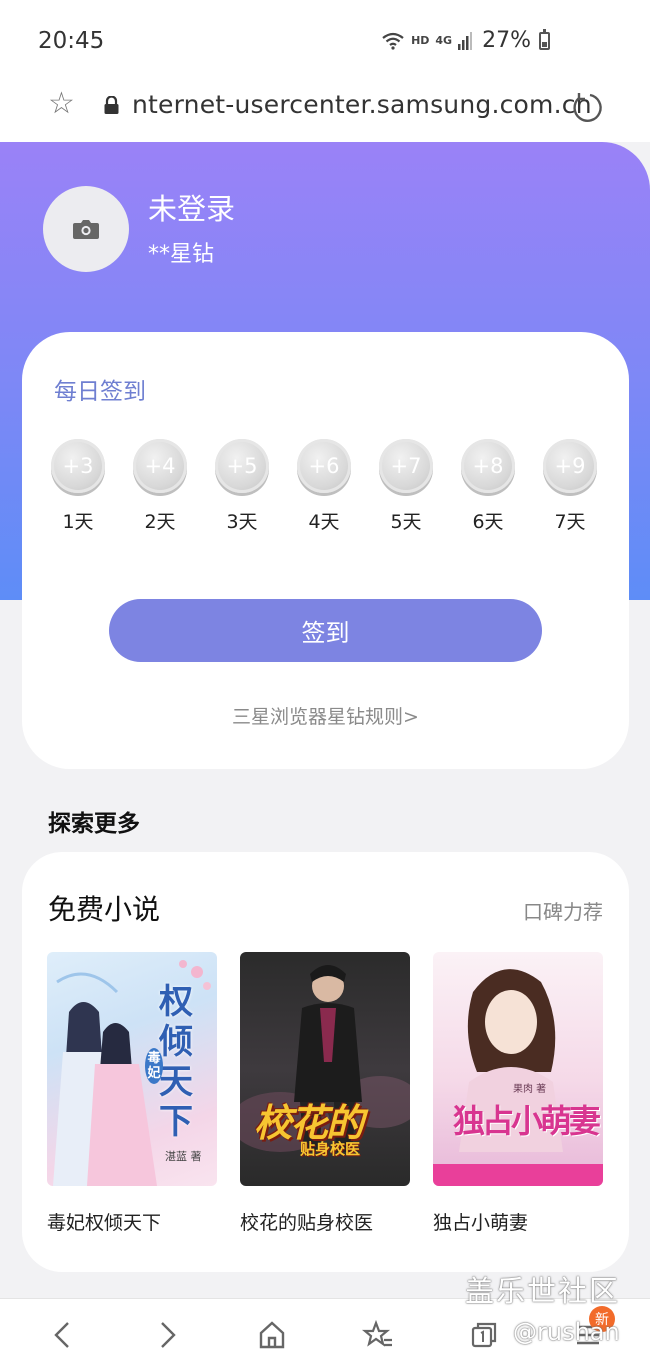 The height and width of the screenshot is (1372, 650). I want to click on book-cover: 权倾天下 毒妃 湛蓝 著, so click(132, 1069).